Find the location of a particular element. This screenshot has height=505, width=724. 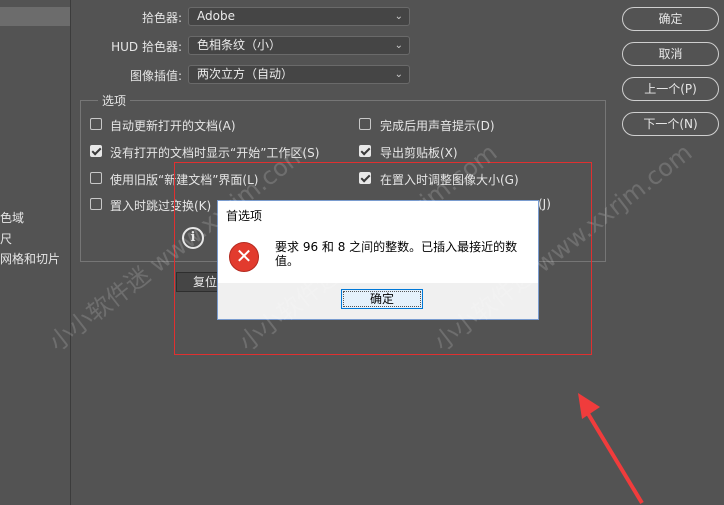

dialog-message: 要求 96 和 8 之间的整数。已插入最接近的数值。 is located at coordinates (396, 254).